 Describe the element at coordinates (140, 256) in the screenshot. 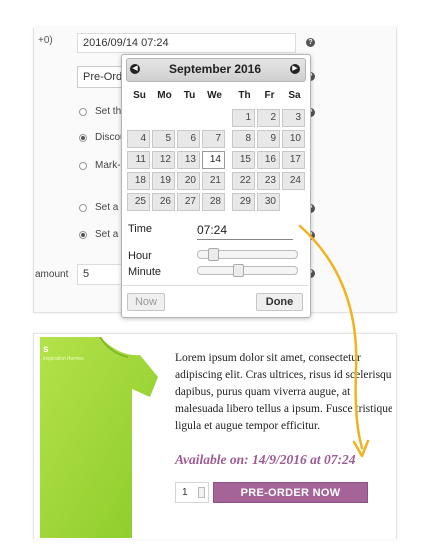

I see `hour-label: Hour` at that location.